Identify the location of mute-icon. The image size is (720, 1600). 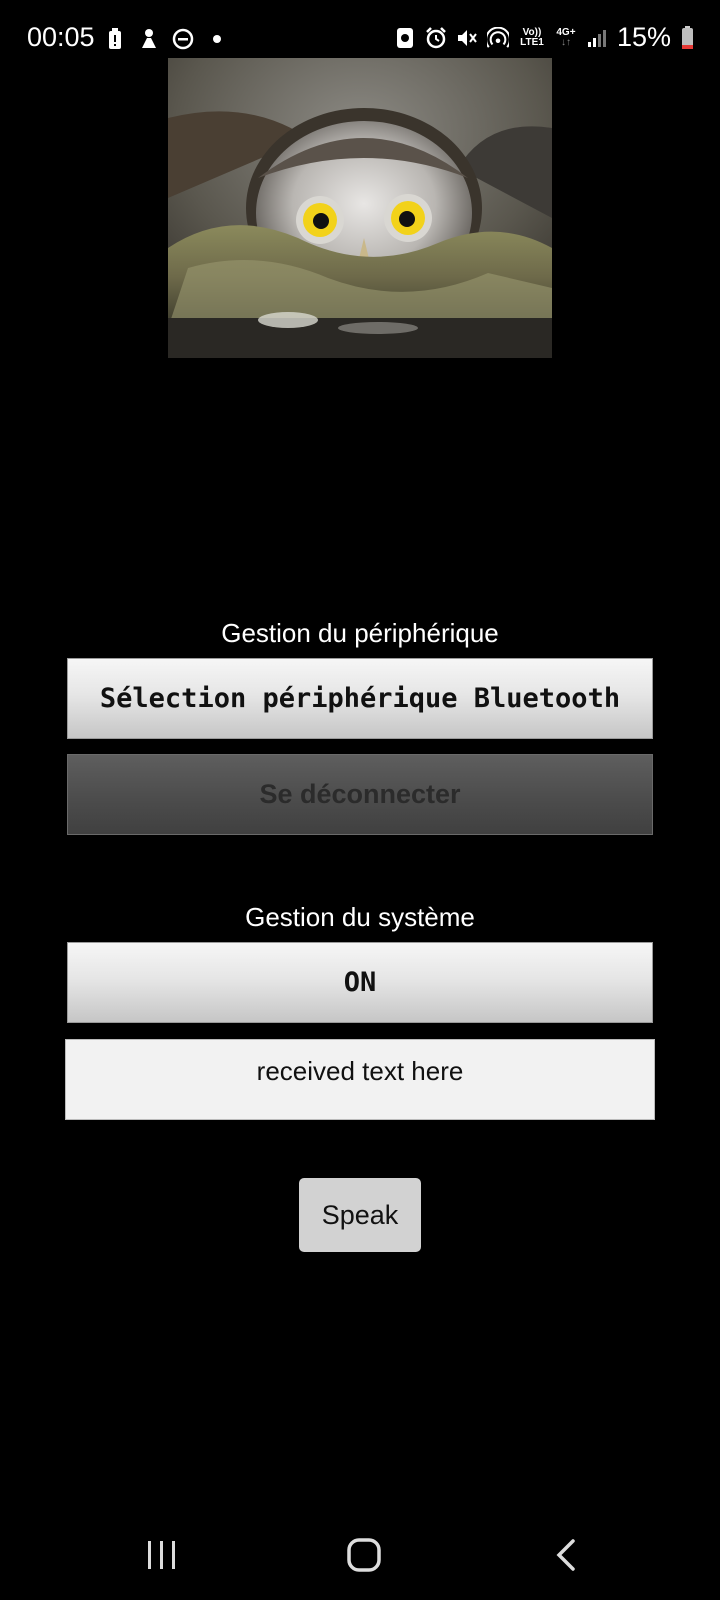
(467, 38).